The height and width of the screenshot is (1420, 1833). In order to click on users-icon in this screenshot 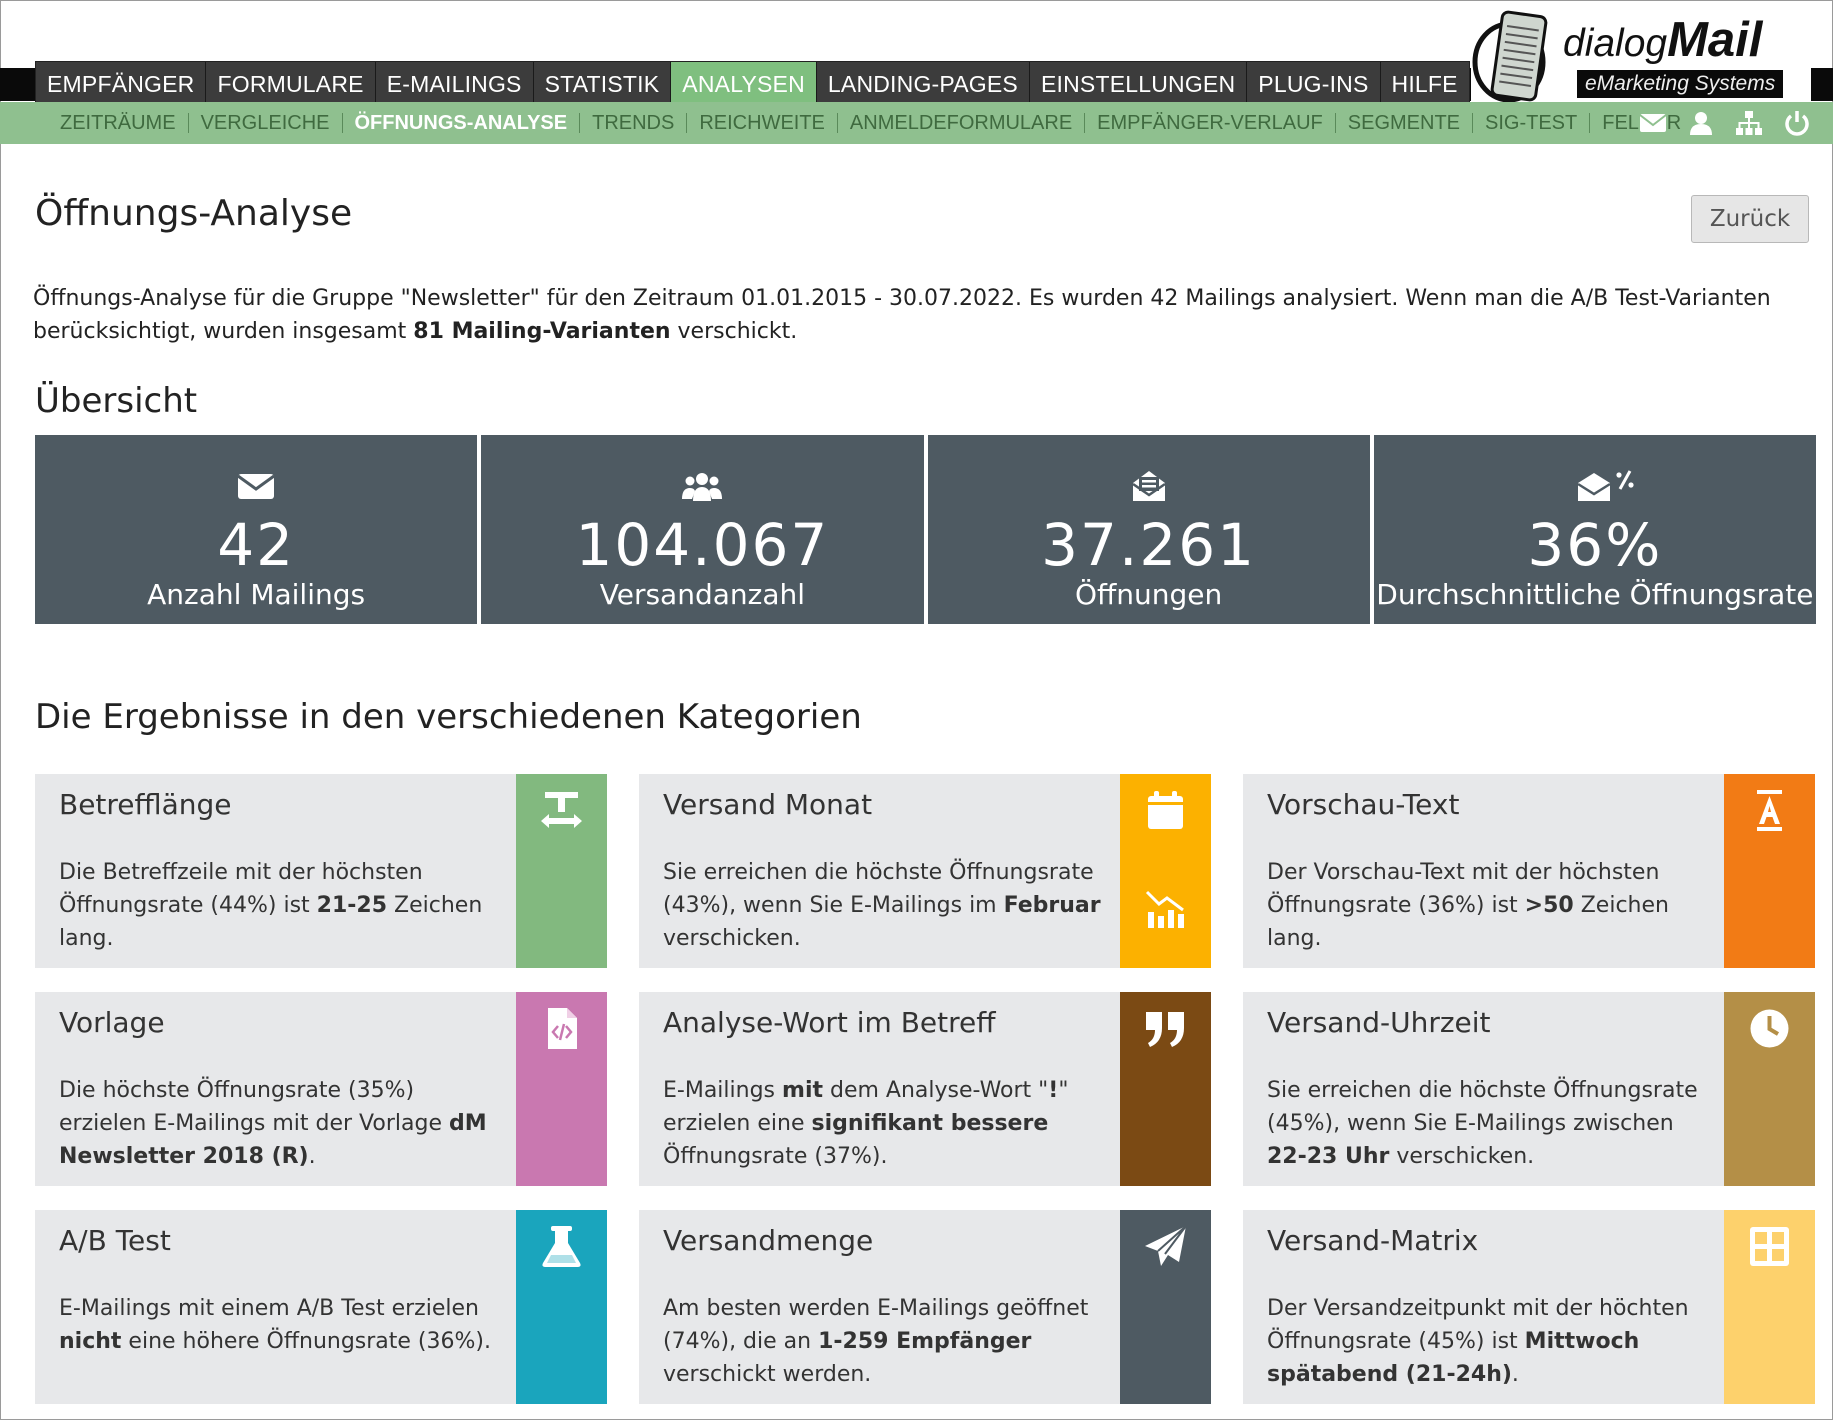, I will do `click(702, 487)`.